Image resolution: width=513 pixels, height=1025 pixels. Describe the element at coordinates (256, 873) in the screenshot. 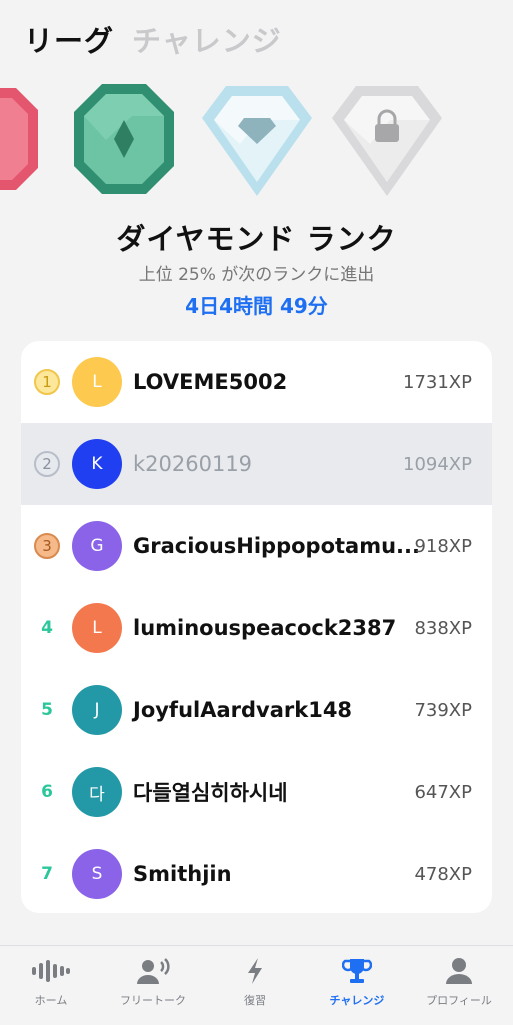

I see `leaderboard-row: 7 S Smithjin 478XP` at that location.